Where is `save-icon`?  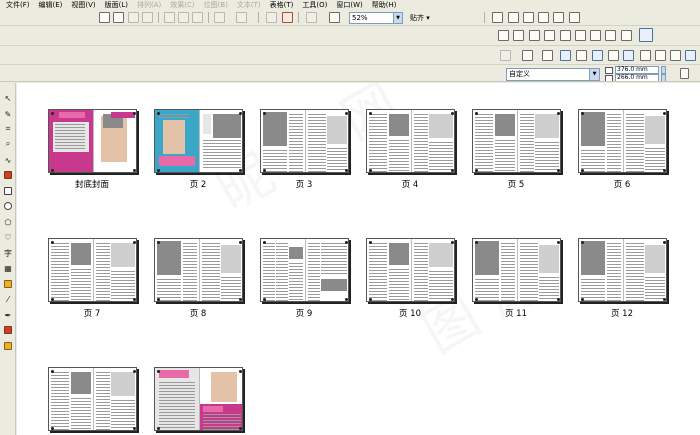 save-icon is located at coordinates (133, 17).